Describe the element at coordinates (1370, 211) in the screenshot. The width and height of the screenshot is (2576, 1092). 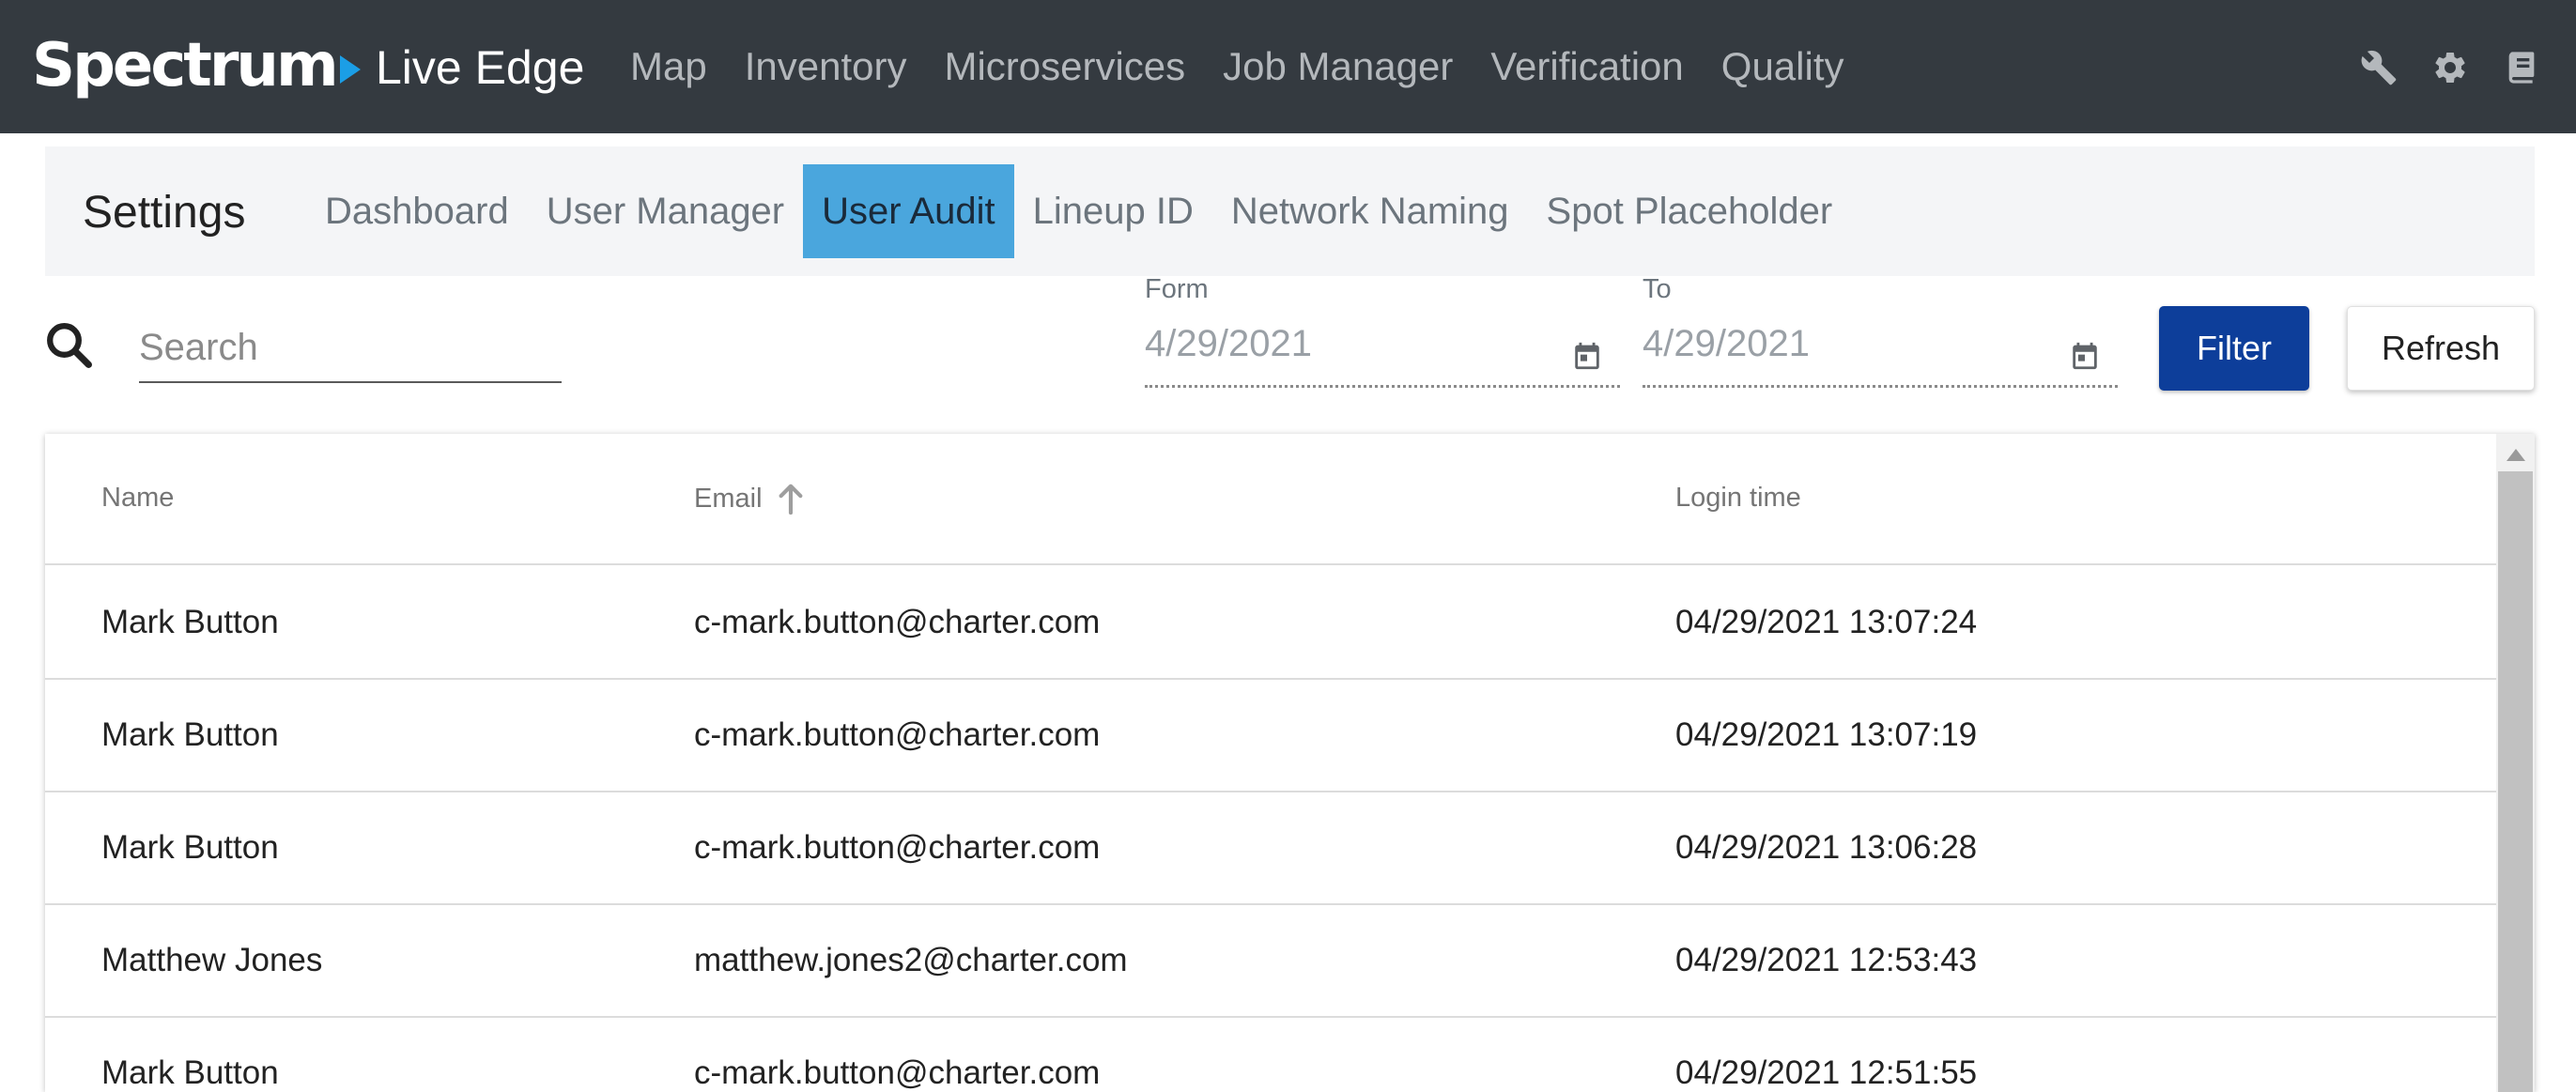
I see `tab-network-naming: Network Naming` at that location.